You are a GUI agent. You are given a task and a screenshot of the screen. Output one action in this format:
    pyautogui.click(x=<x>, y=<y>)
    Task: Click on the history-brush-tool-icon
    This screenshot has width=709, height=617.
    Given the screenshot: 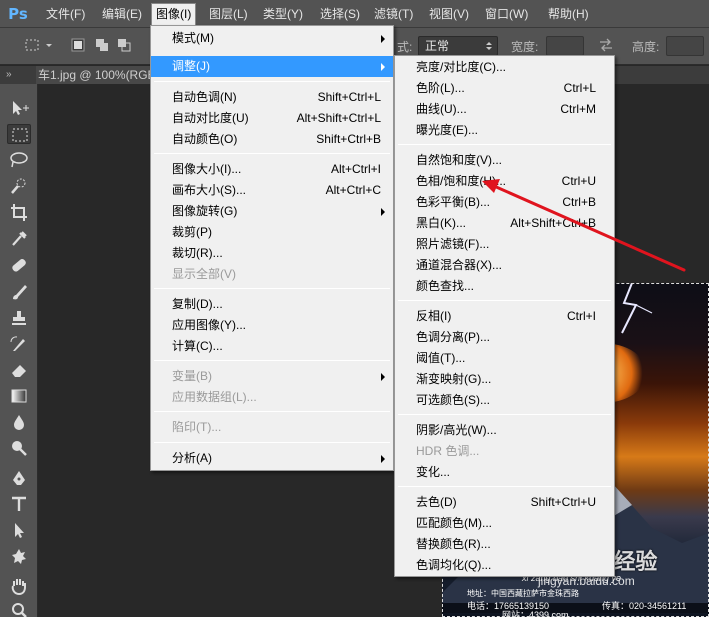 What is the action you would take?
    pyautogui.click(x=19, y=344)
    